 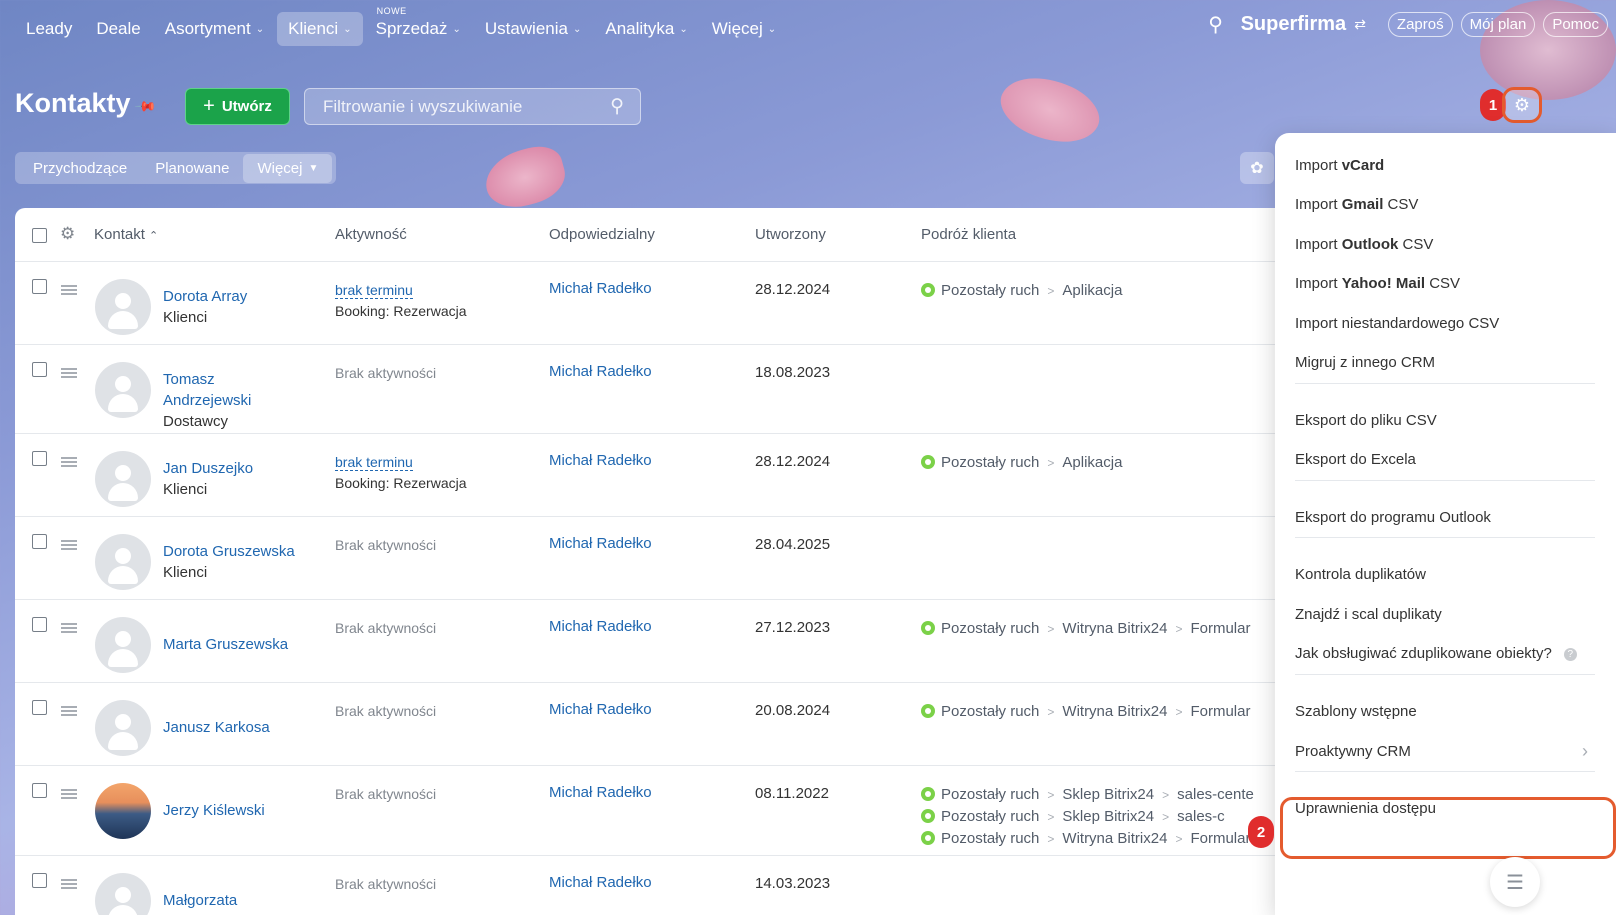 I want to click on menu-item: Eksport do programu Outlook, so click(x=1393, y=517).